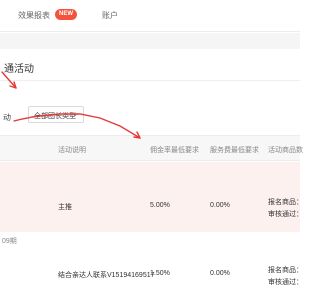  What do you see at coordinates (9, 241) in the screenshot?
I see `row-period-label: 09期` at bounding box center [9, 241].